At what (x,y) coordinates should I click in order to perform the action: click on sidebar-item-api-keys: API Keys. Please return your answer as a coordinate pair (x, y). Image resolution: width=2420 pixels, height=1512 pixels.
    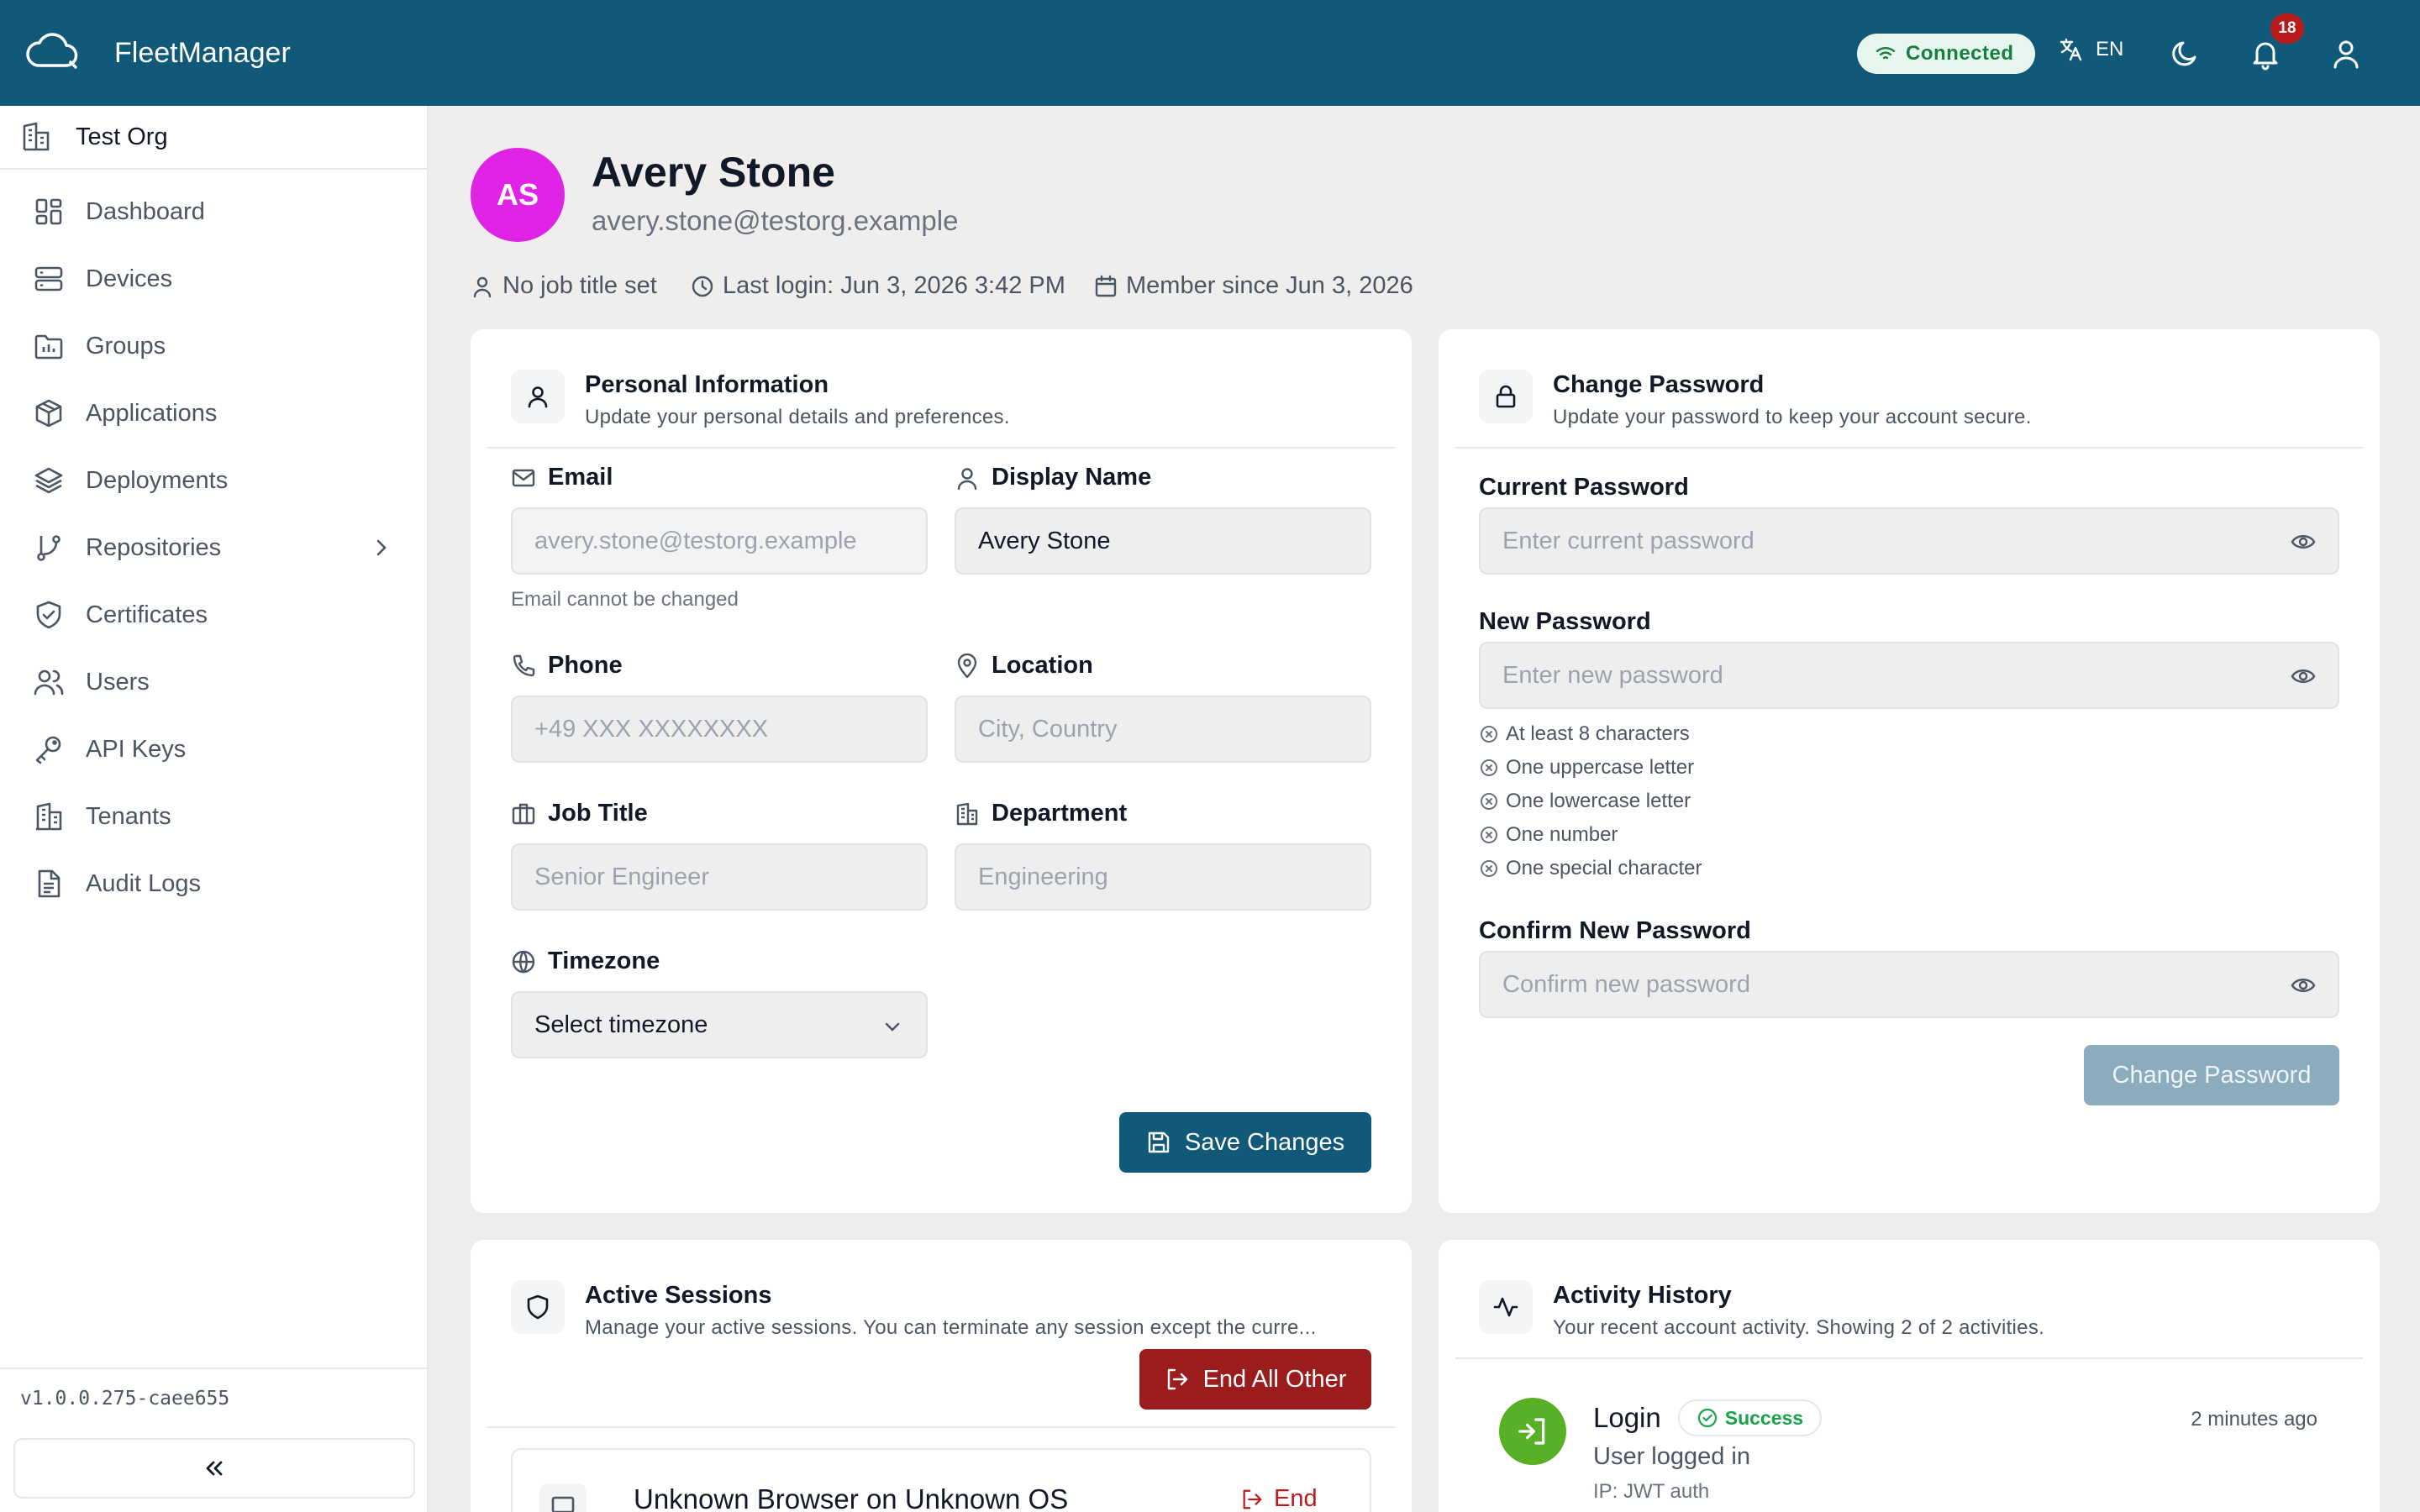
    Looking at the image, I should click on (214, 749).